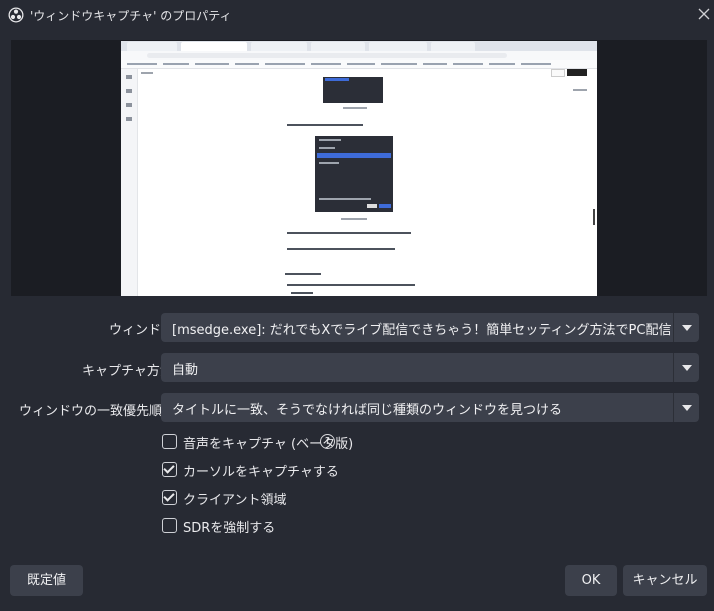  I want to click on match-priority-value: タイトルに一致、そうでなければ同じ種類のウィンドウを見つける, so click(367, 410).